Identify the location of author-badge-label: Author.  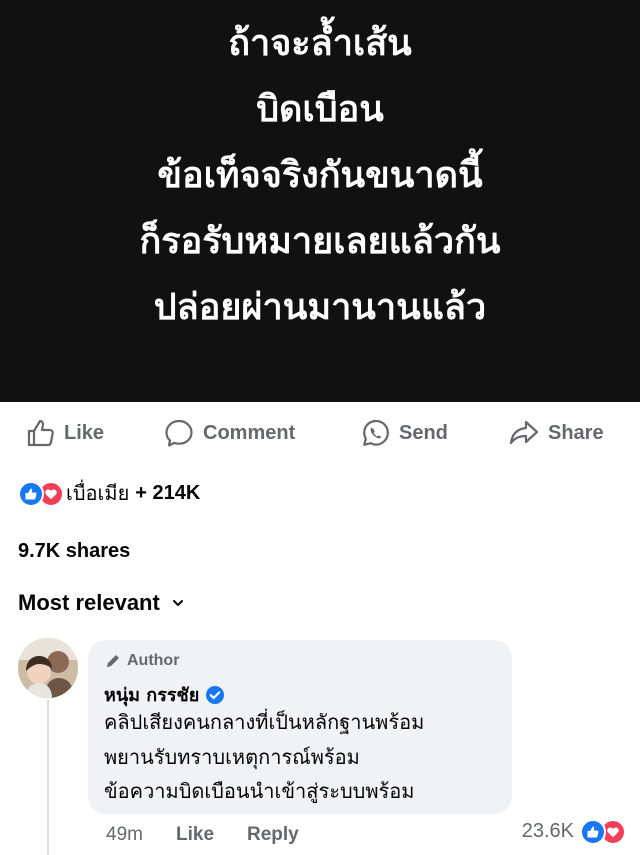
(153, 660).